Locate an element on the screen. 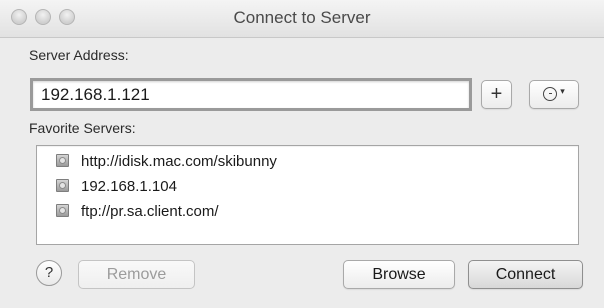  plus-icon: + is located at coordinates (496, 94).